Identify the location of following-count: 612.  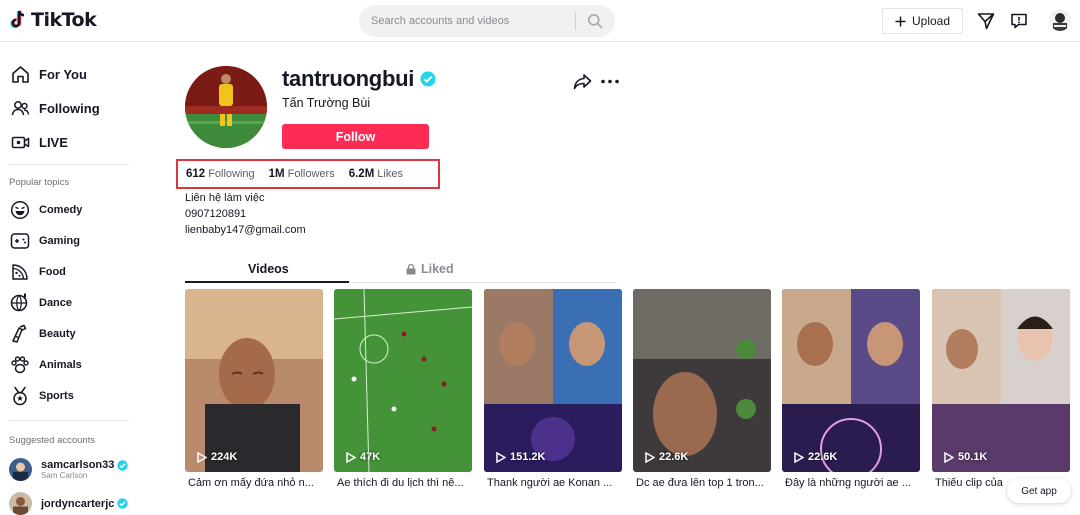
(195, 174).